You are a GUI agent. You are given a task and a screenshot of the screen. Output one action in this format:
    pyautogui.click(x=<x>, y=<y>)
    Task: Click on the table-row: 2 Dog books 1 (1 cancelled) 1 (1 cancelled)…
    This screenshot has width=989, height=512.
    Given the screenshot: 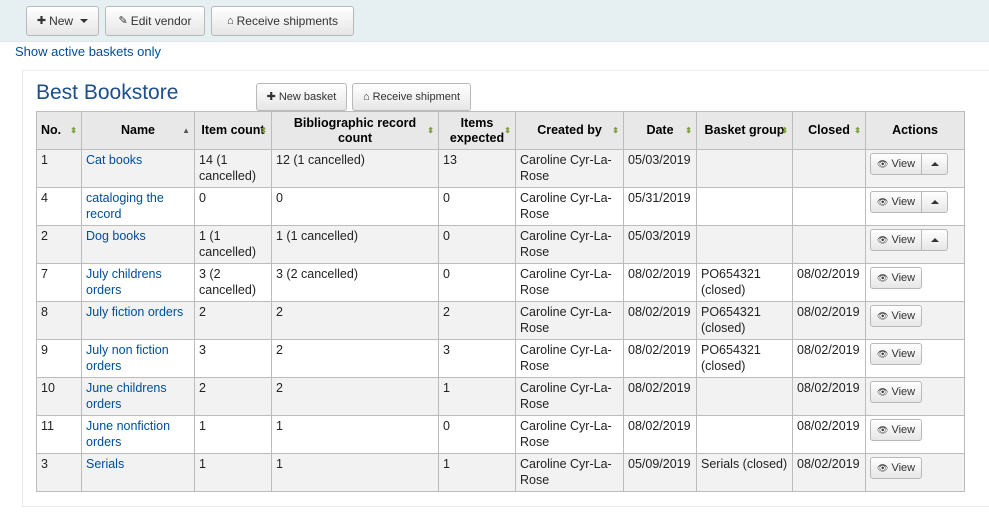 What is the action you would take?
    pyautogui.click(x=500, y=244)
    